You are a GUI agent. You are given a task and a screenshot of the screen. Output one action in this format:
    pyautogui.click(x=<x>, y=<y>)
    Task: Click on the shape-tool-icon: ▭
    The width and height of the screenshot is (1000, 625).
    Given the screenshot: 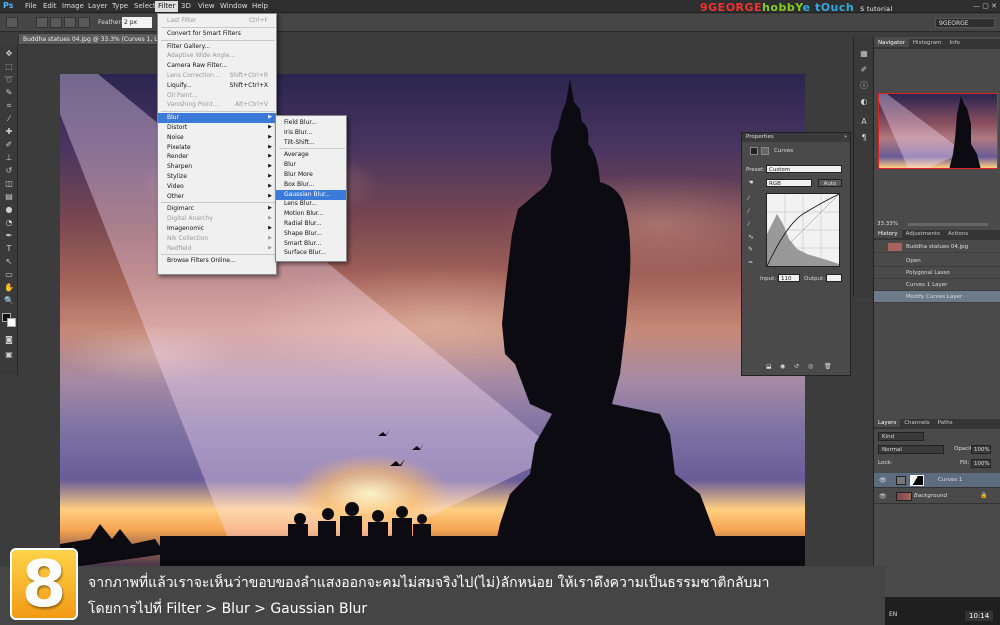 What is the action you would take?
    pyautogui.click(x=9, y=275)
    